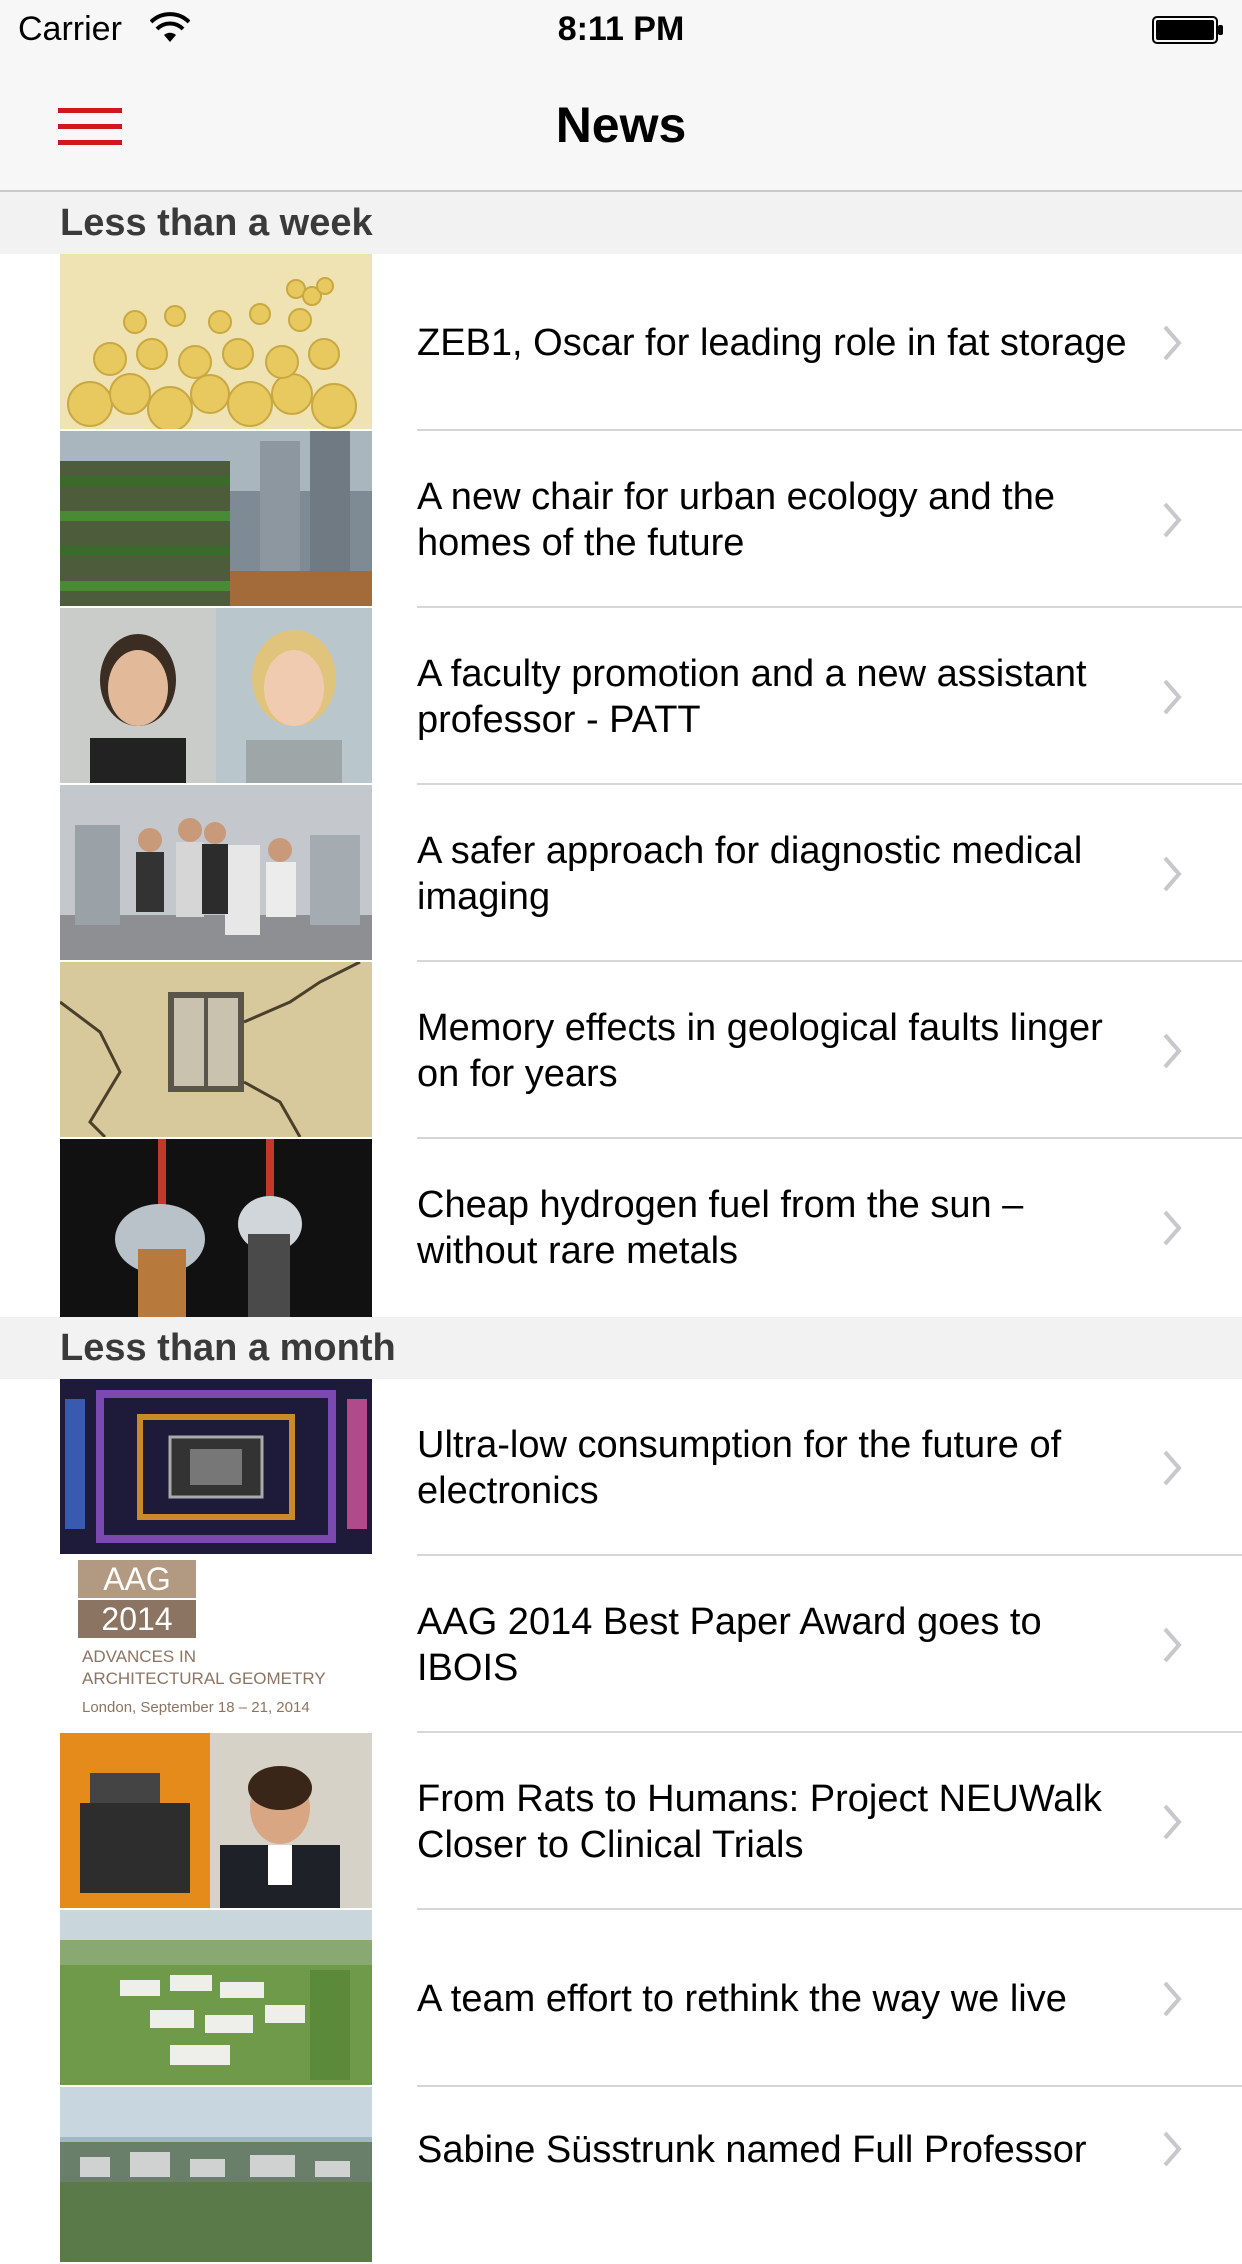 The width and height of the screenshot is (1242, 2264). What do you see at coordinates (216, 518) in the screenshot?
I see `green-building-thumbnail` at bounding box center [216, 518].